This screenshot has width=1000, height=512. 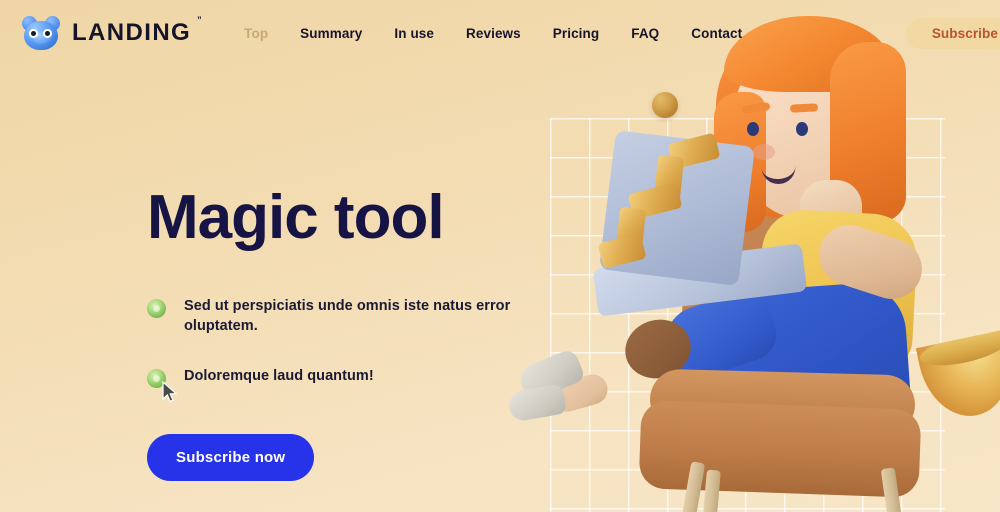 I want to click on nav-item-pricing: Pricing, so click(x=576, y=33).